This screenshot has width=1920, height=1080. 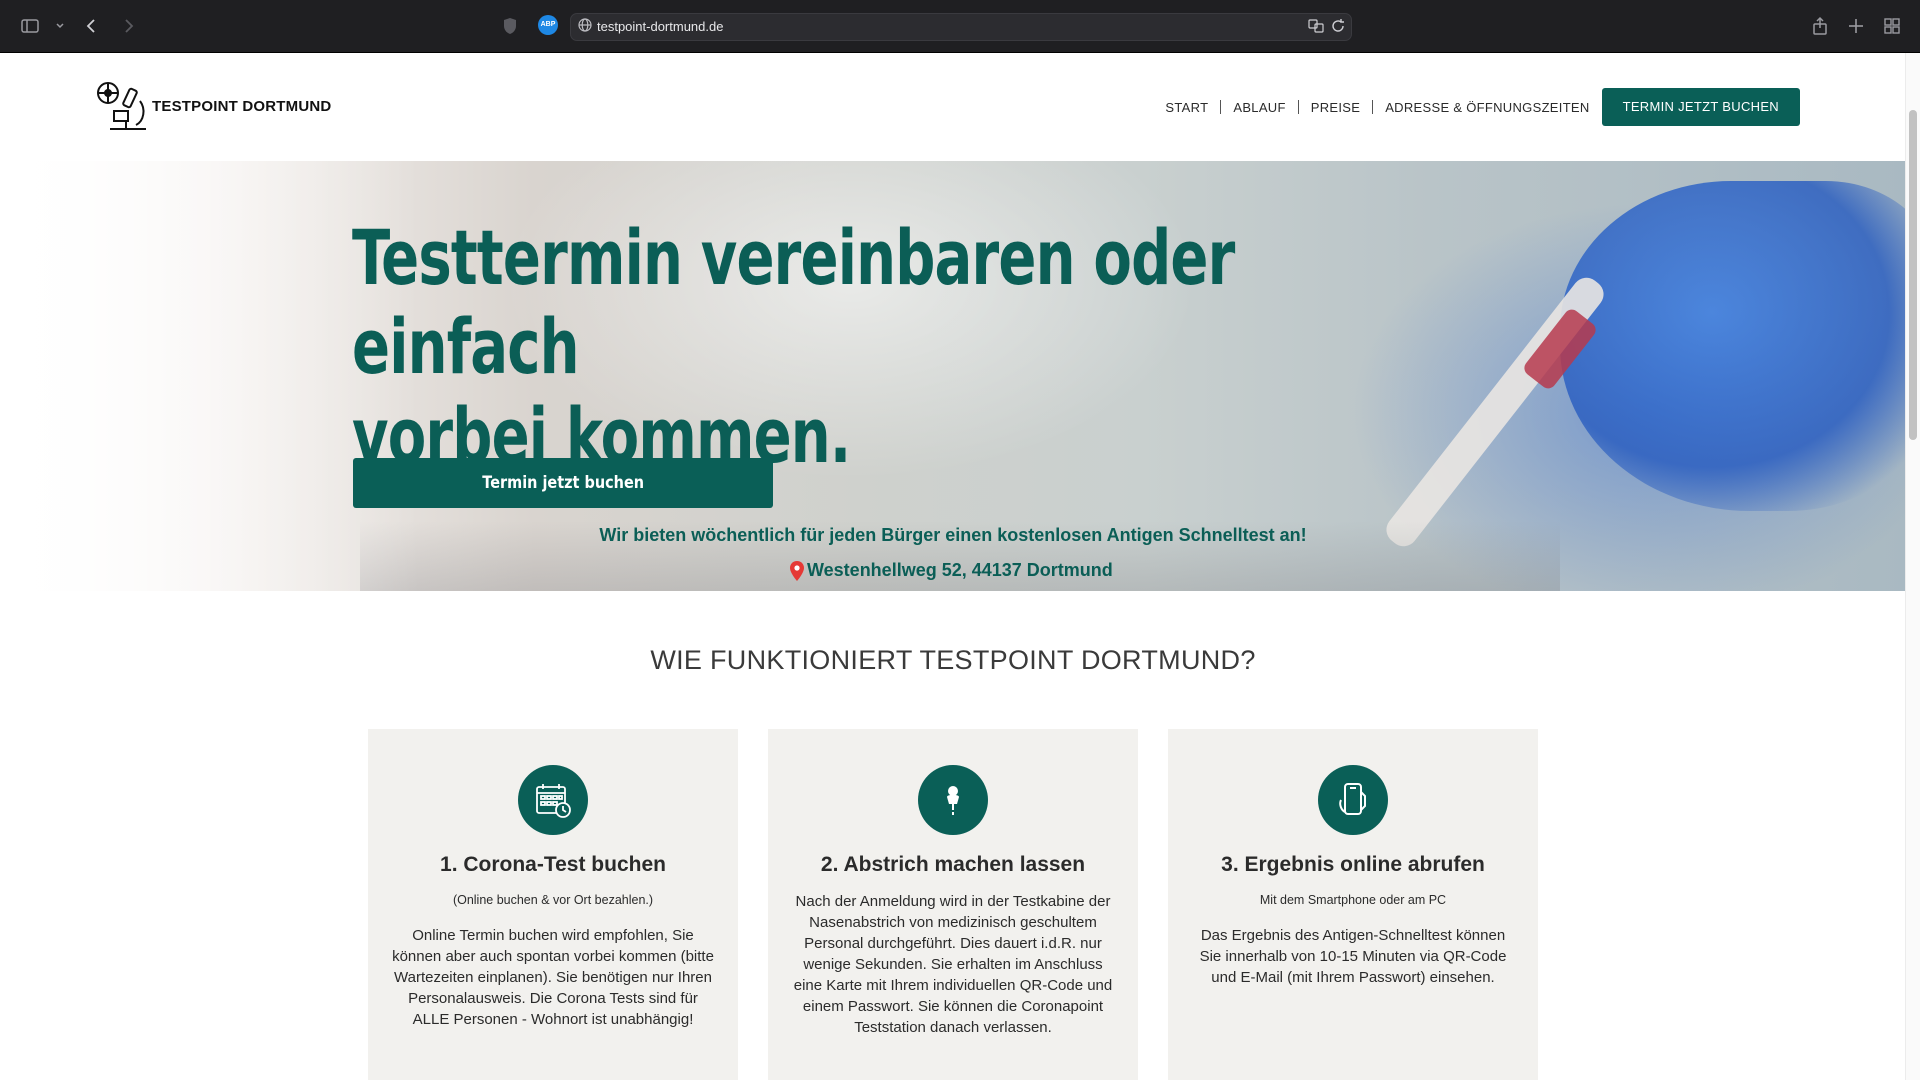 What do you see at coordinates (1487, 107) in the screenshot?
I see `nav-adresse: ADRESSE & ÖFFNUNGSZEITEN` at bounding box center [1487, 107].